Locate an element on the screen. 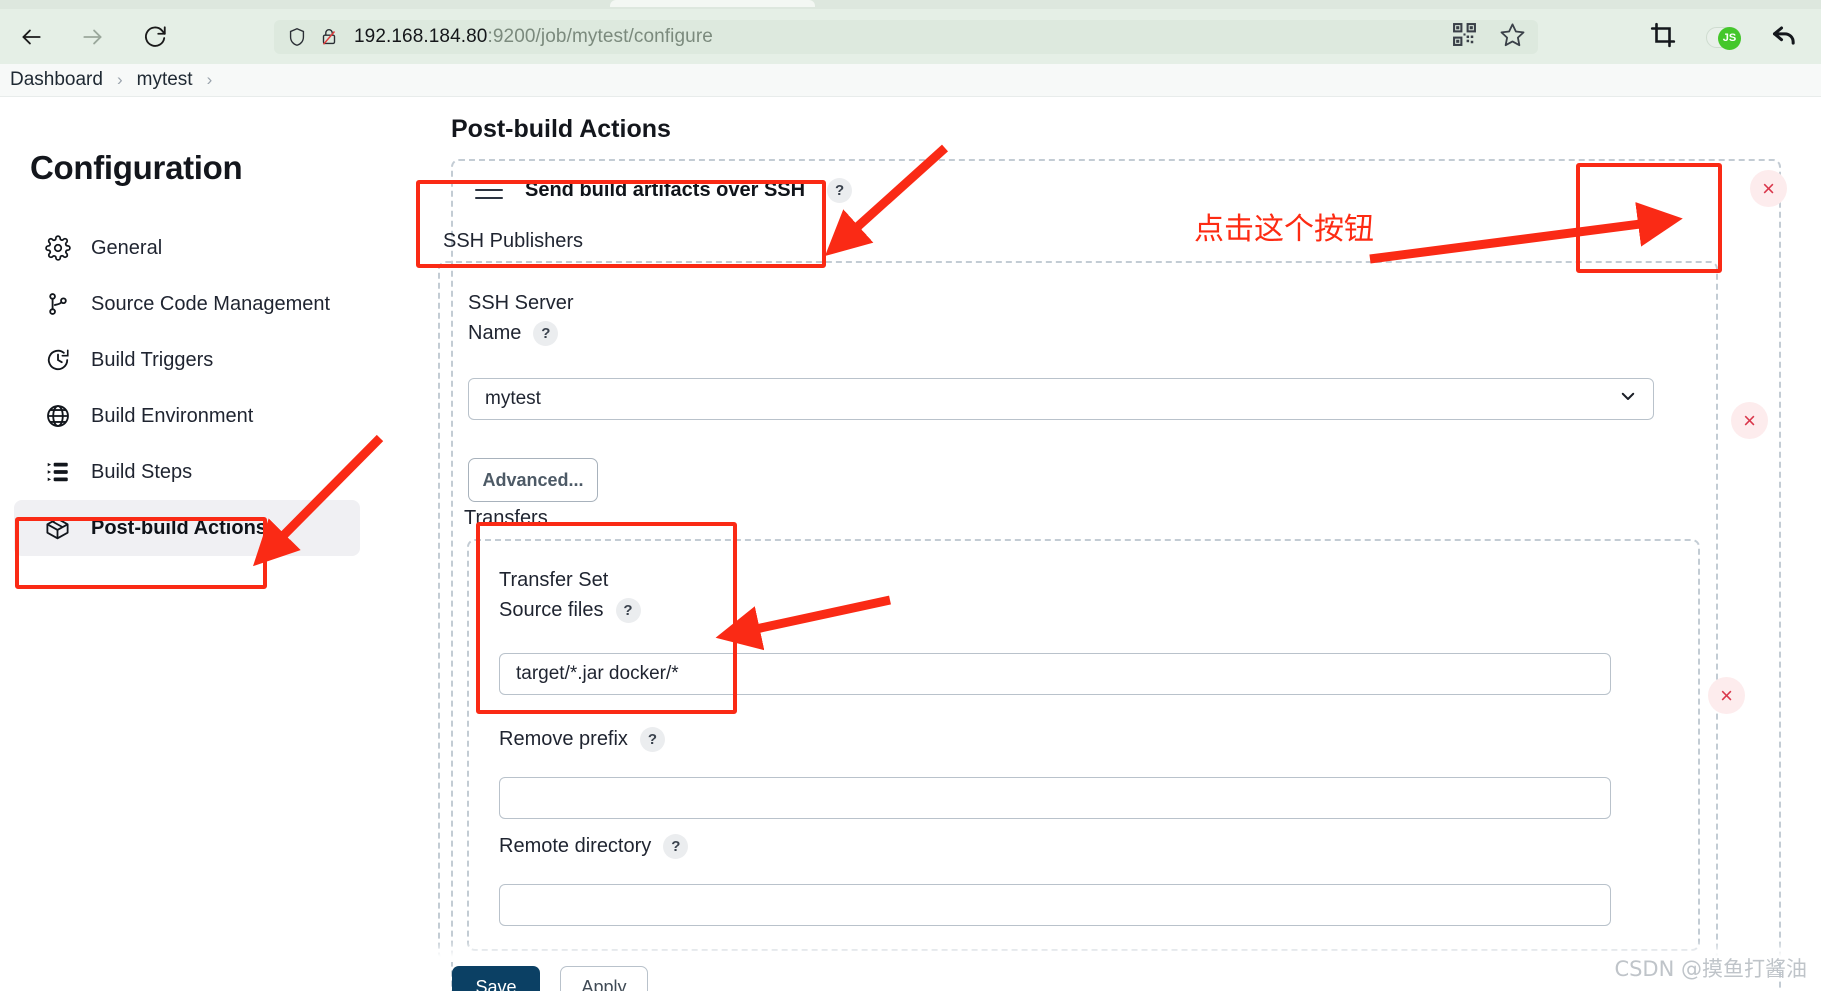 Image resolution: width=1821 pixels, height=991 pixels. gear-icon is located at coordinates (57, 248).